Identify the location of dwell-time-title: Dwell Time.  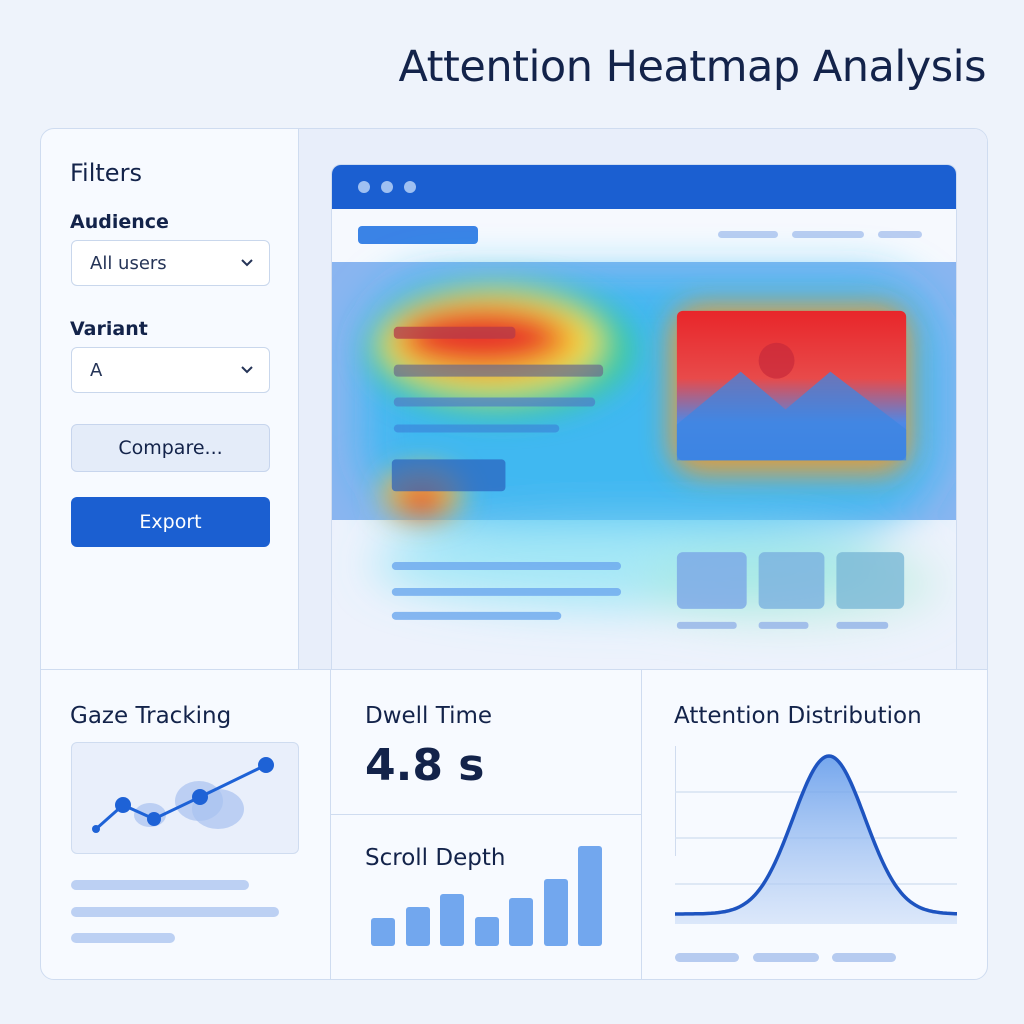
(429, 716).